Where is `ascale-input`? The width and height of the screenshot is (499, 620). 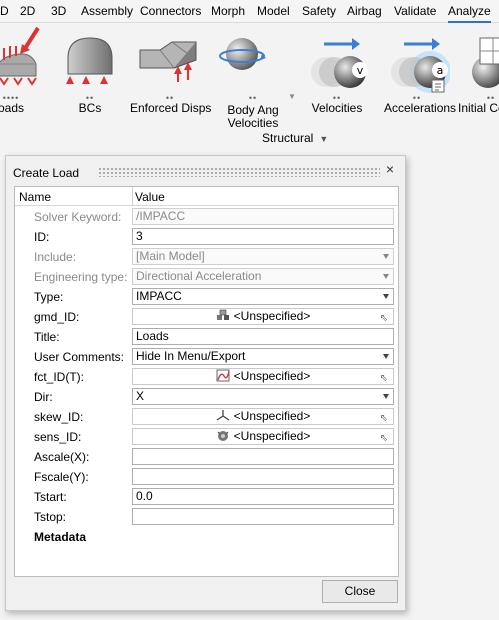
ascale-input is located at coordinates (263, 456).